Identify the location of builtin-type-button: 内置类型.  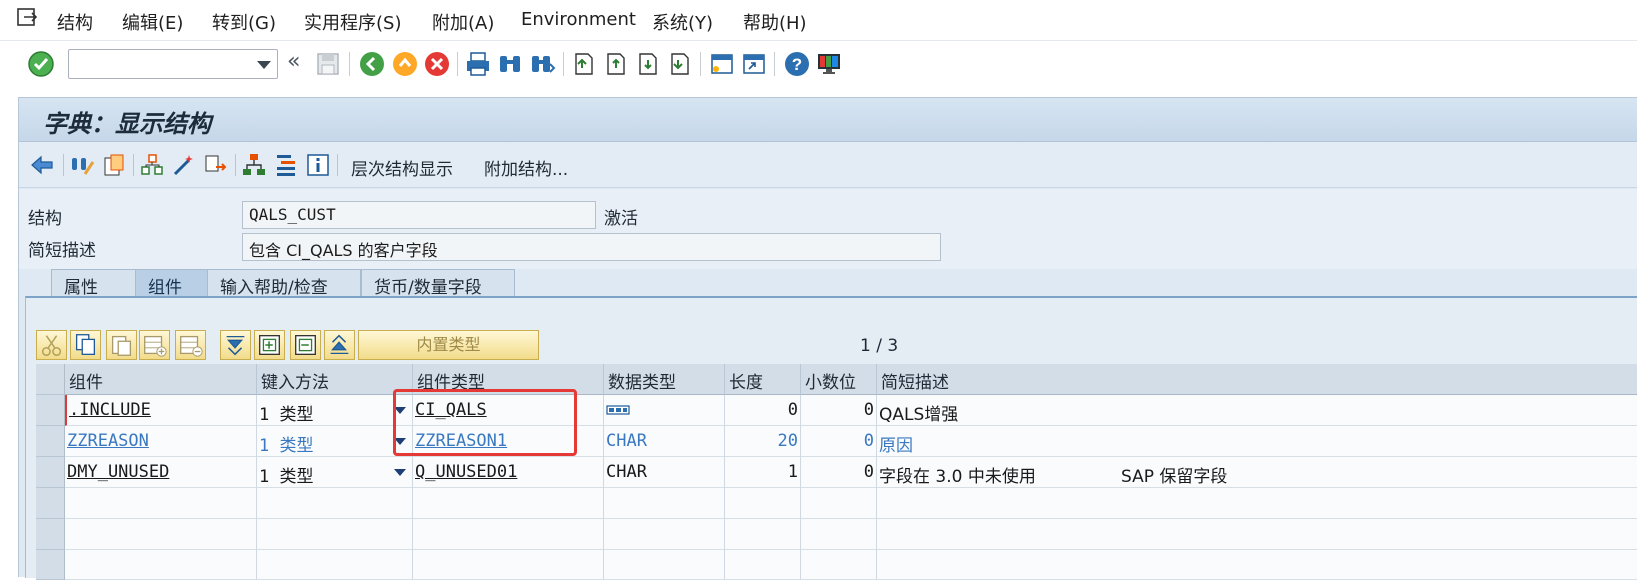
(448, 345).